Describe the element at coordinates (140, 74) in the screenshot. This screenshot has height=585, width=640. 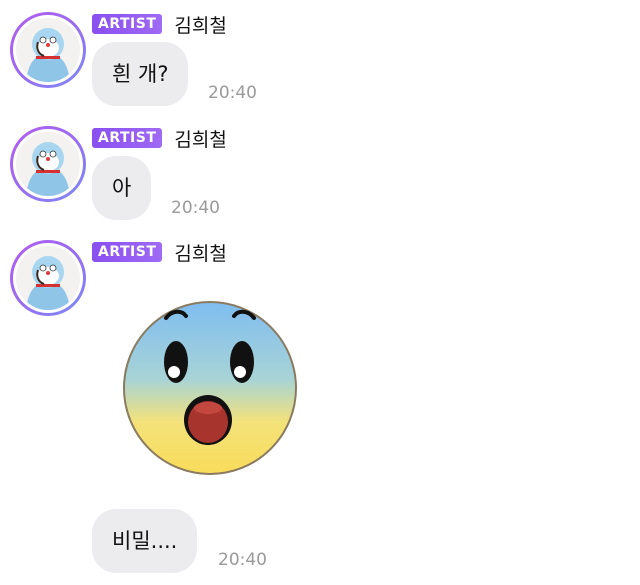
I see `message-bubble: 흰 개?` at that location.